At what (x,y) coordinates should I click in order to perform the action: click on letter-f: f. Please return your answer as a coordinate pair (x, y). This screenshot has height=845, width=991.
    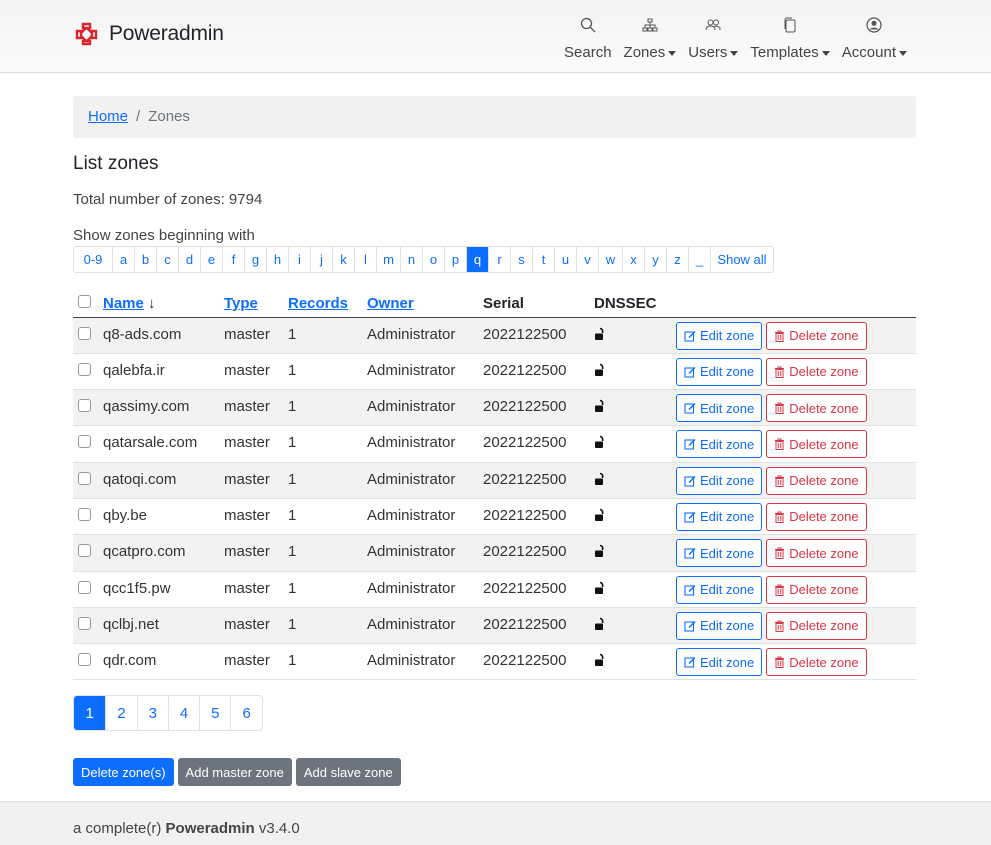
    Looking at the image, I should click on (233, 259).